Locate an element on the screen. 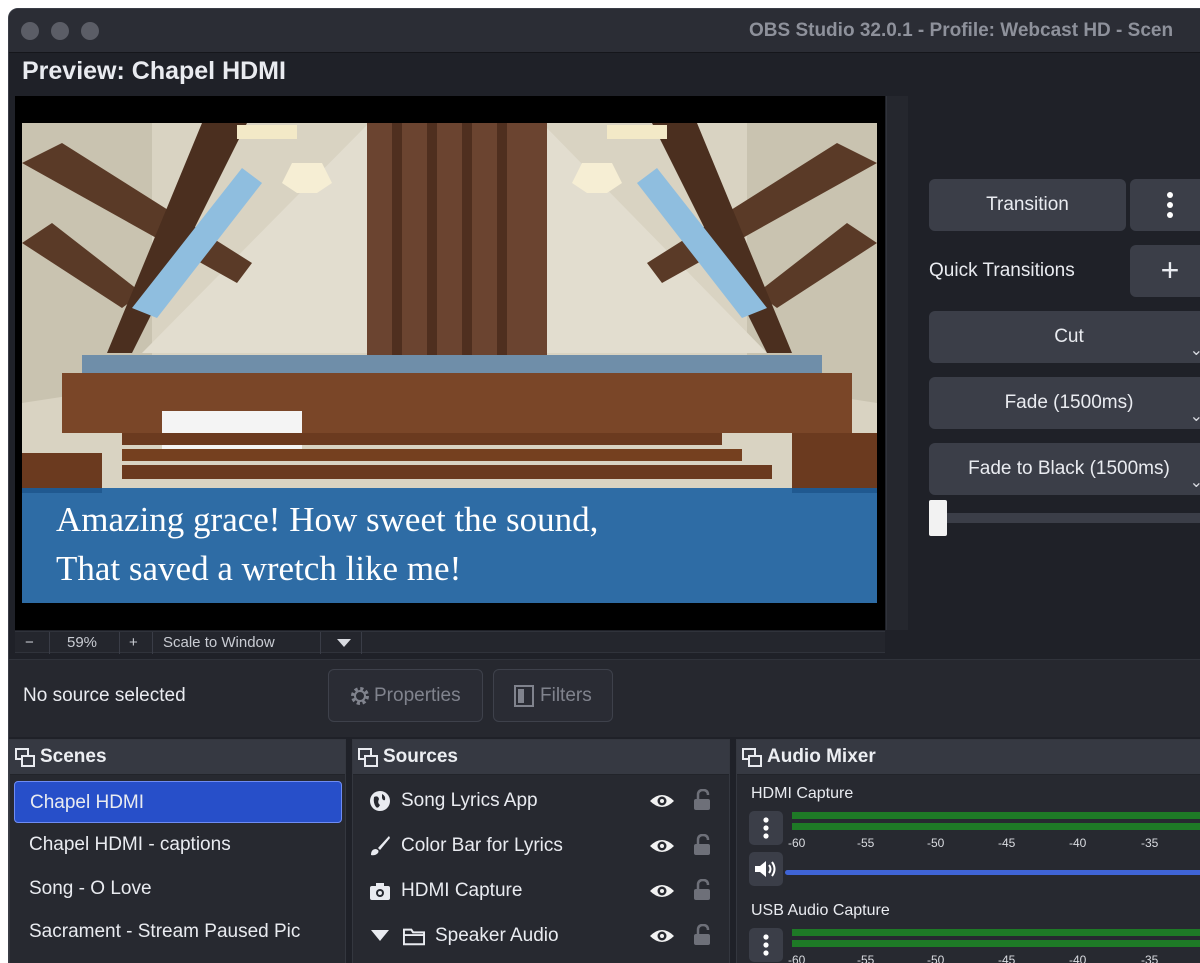 The height and width of the screenshot is (963, 1200). properties-label: Properties is located at coordinates (417, 695).